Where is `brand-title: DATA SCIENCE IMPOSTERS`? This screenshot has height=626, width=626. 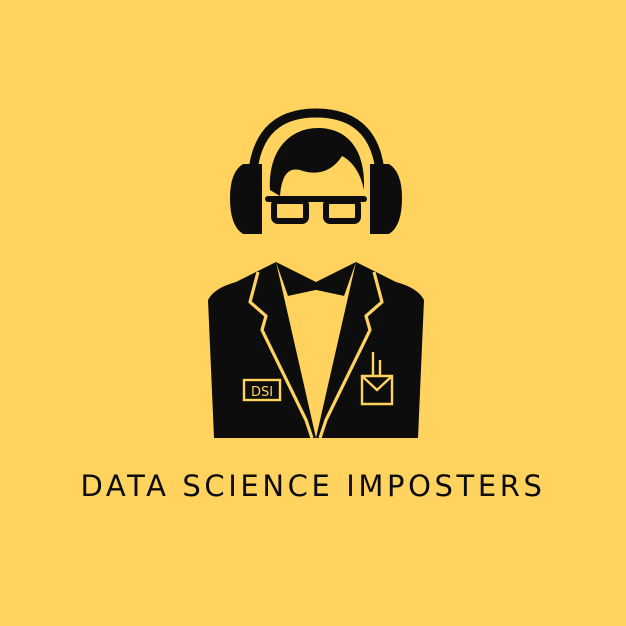
brand-title: DATA SCIENCE IMPOSTERS is located at coordinates (313, 486).